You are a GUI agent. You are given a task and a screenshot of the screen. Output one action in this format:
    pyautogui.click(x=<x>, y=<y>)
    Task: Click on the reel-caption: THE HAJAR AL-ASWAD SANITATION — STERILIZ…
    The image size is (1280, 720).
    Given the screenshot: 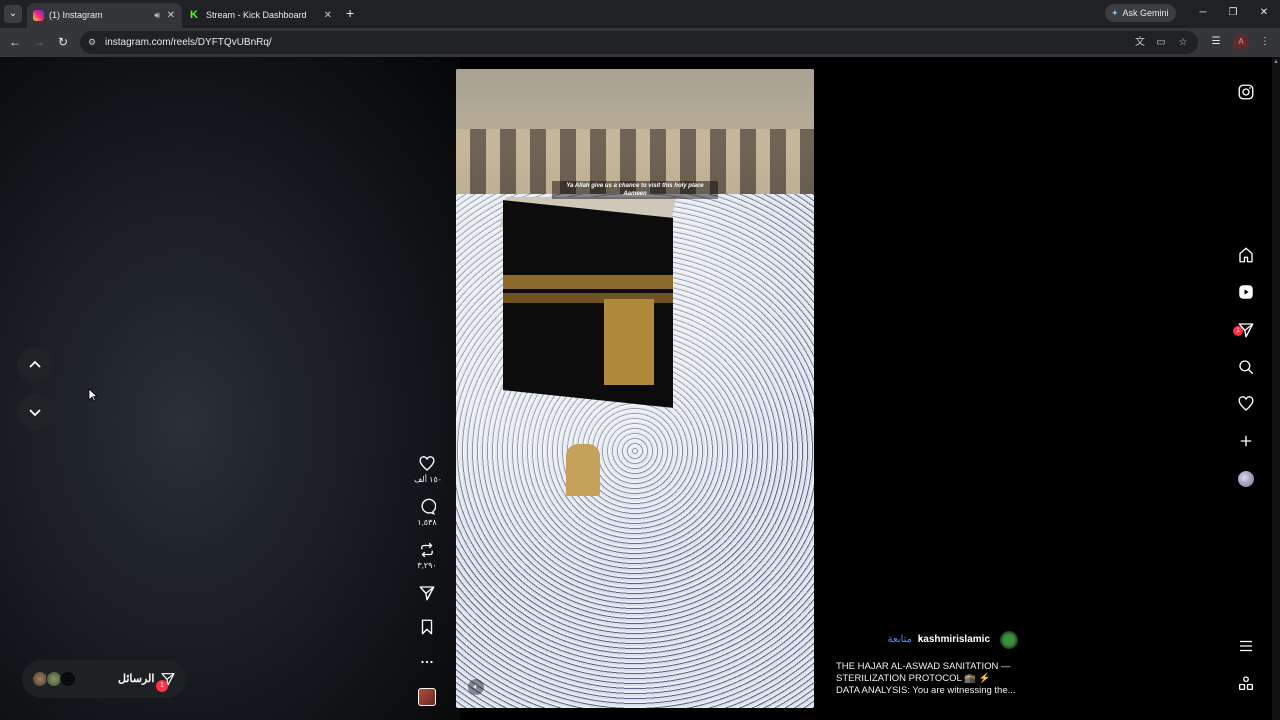 What is the action you would take?
    pyautogui.click(x=936, y=679)
    